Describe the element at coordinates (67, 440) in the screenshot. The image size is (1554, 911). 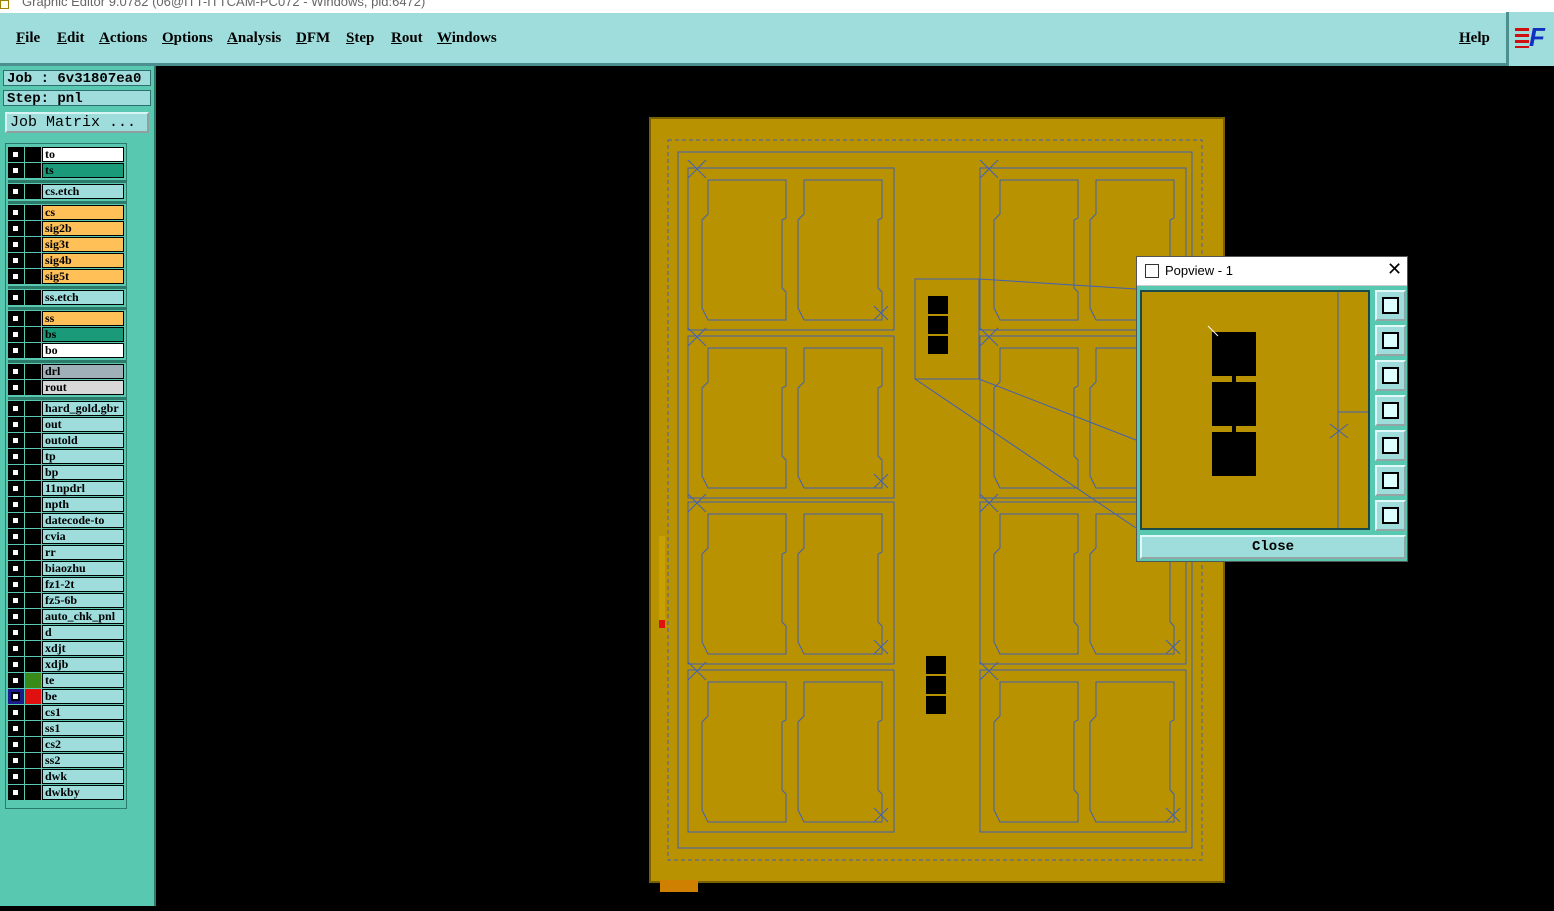
I see `layer-row: outold` at that location.